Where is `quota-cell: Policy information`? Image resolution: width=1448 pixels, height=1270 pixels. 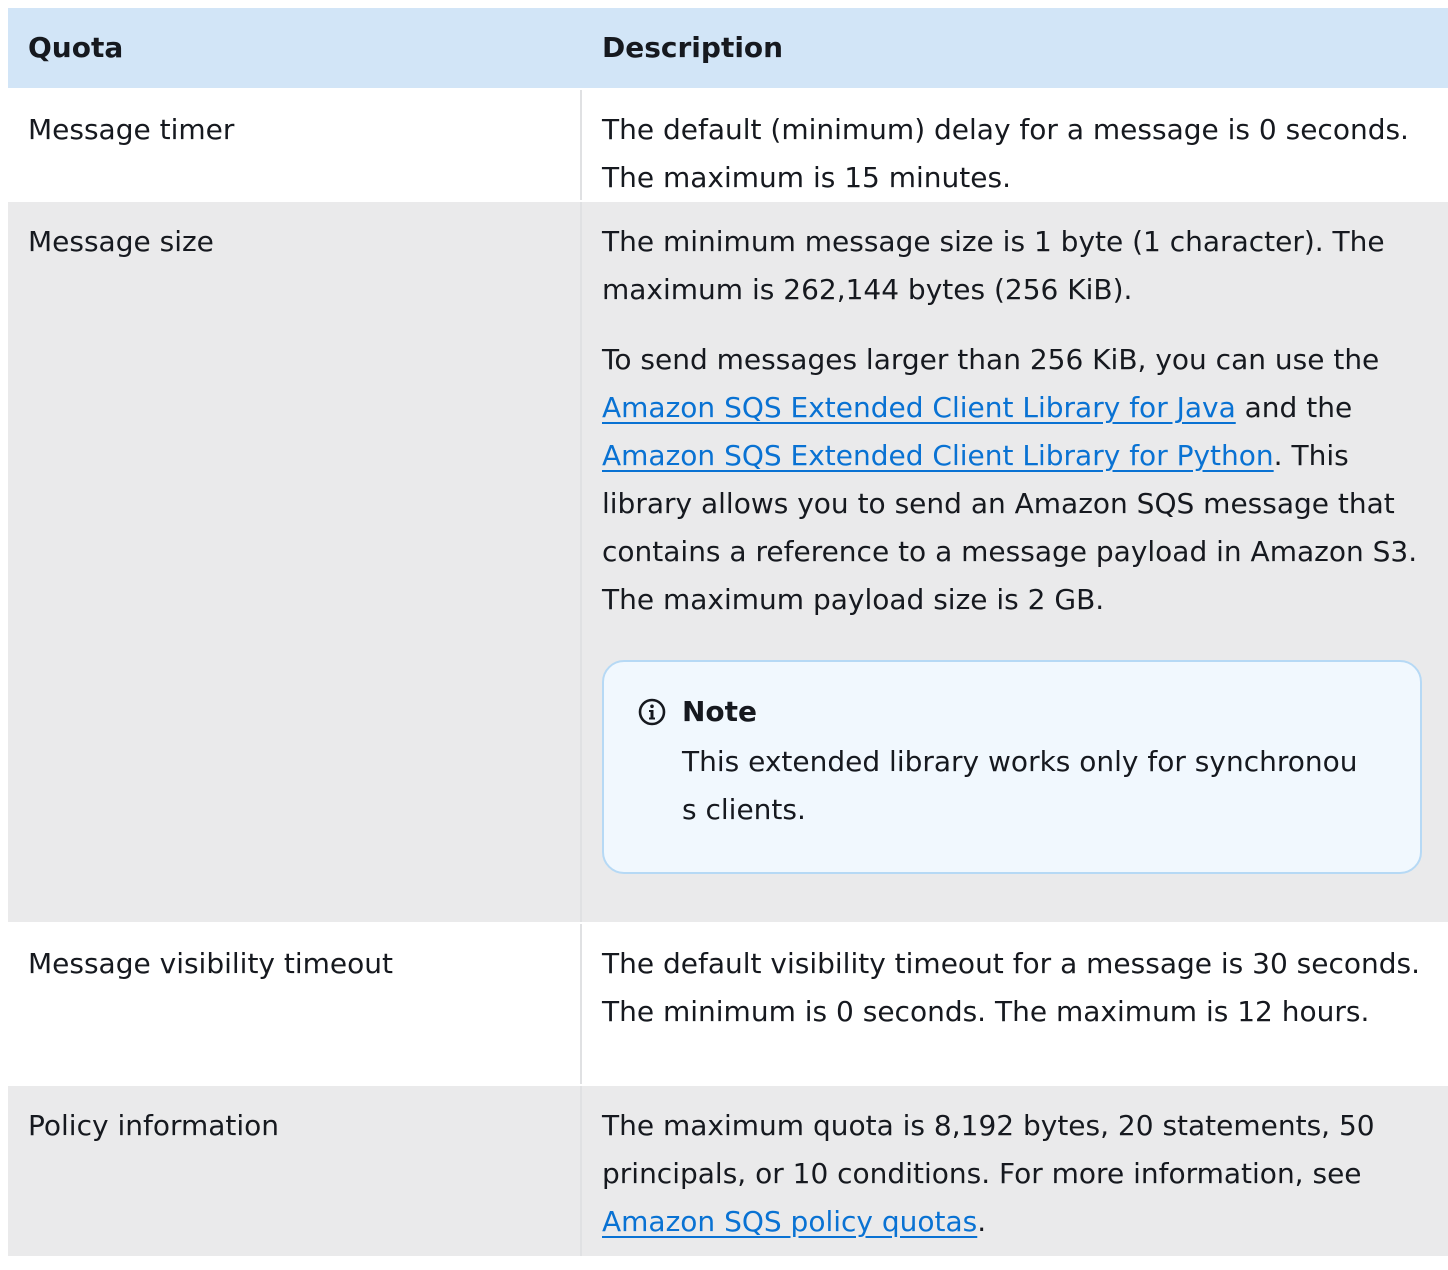 quota-cell: Policy information is located at coordinates (295, 1171).